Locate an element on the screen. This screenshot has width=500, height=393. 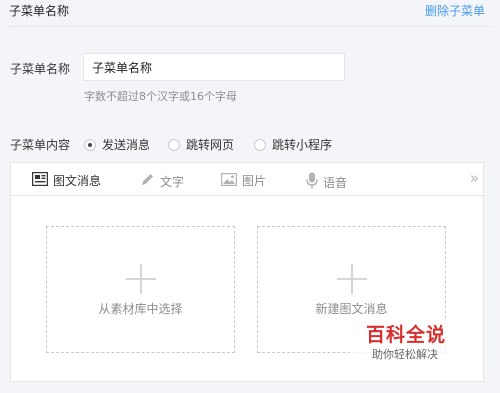
watermark-sub-text: 助你轻松解决 is located at coordinates (405, 354).